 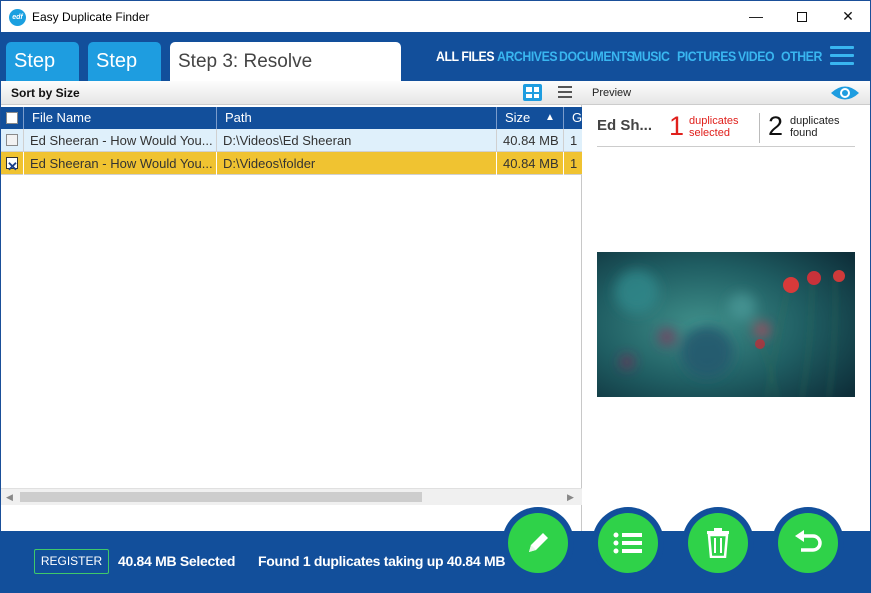 I want to click on select-all-checkbox, so click(x=12, y=118).